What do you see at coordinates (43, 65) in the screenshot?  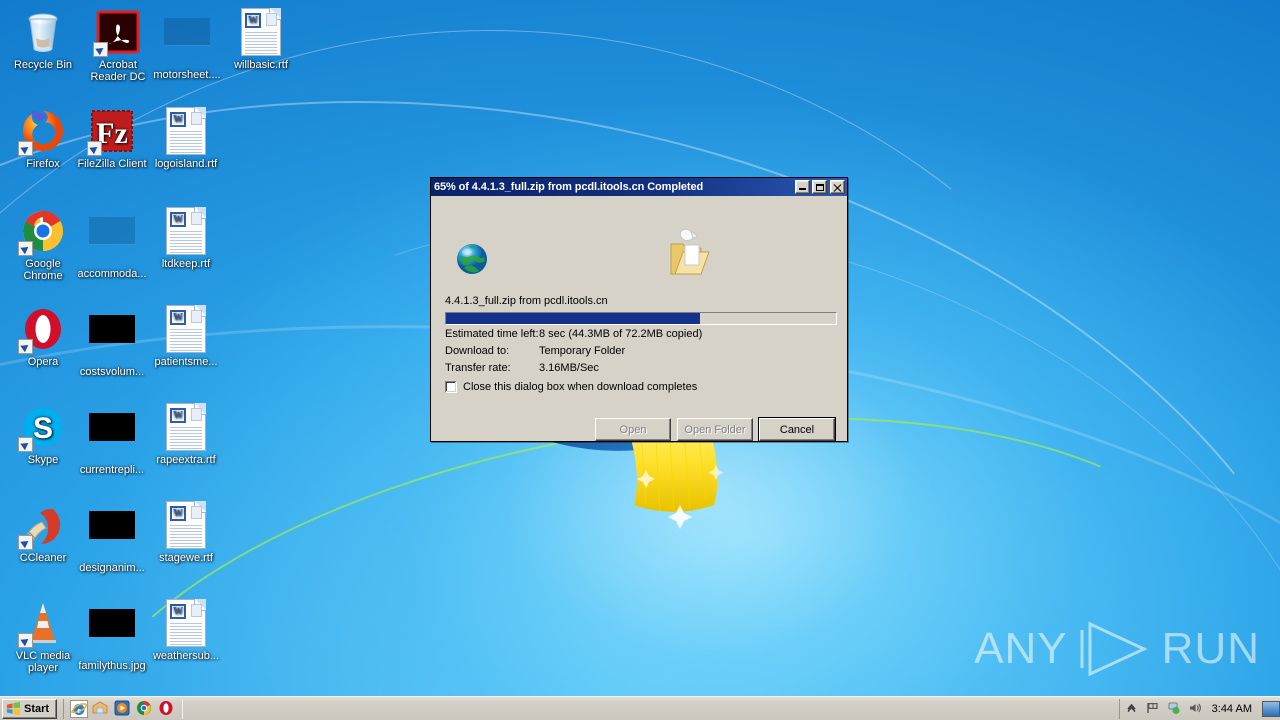 I see `desktop-icon-label: Recycle Bin` at bounding box center [43, 65].